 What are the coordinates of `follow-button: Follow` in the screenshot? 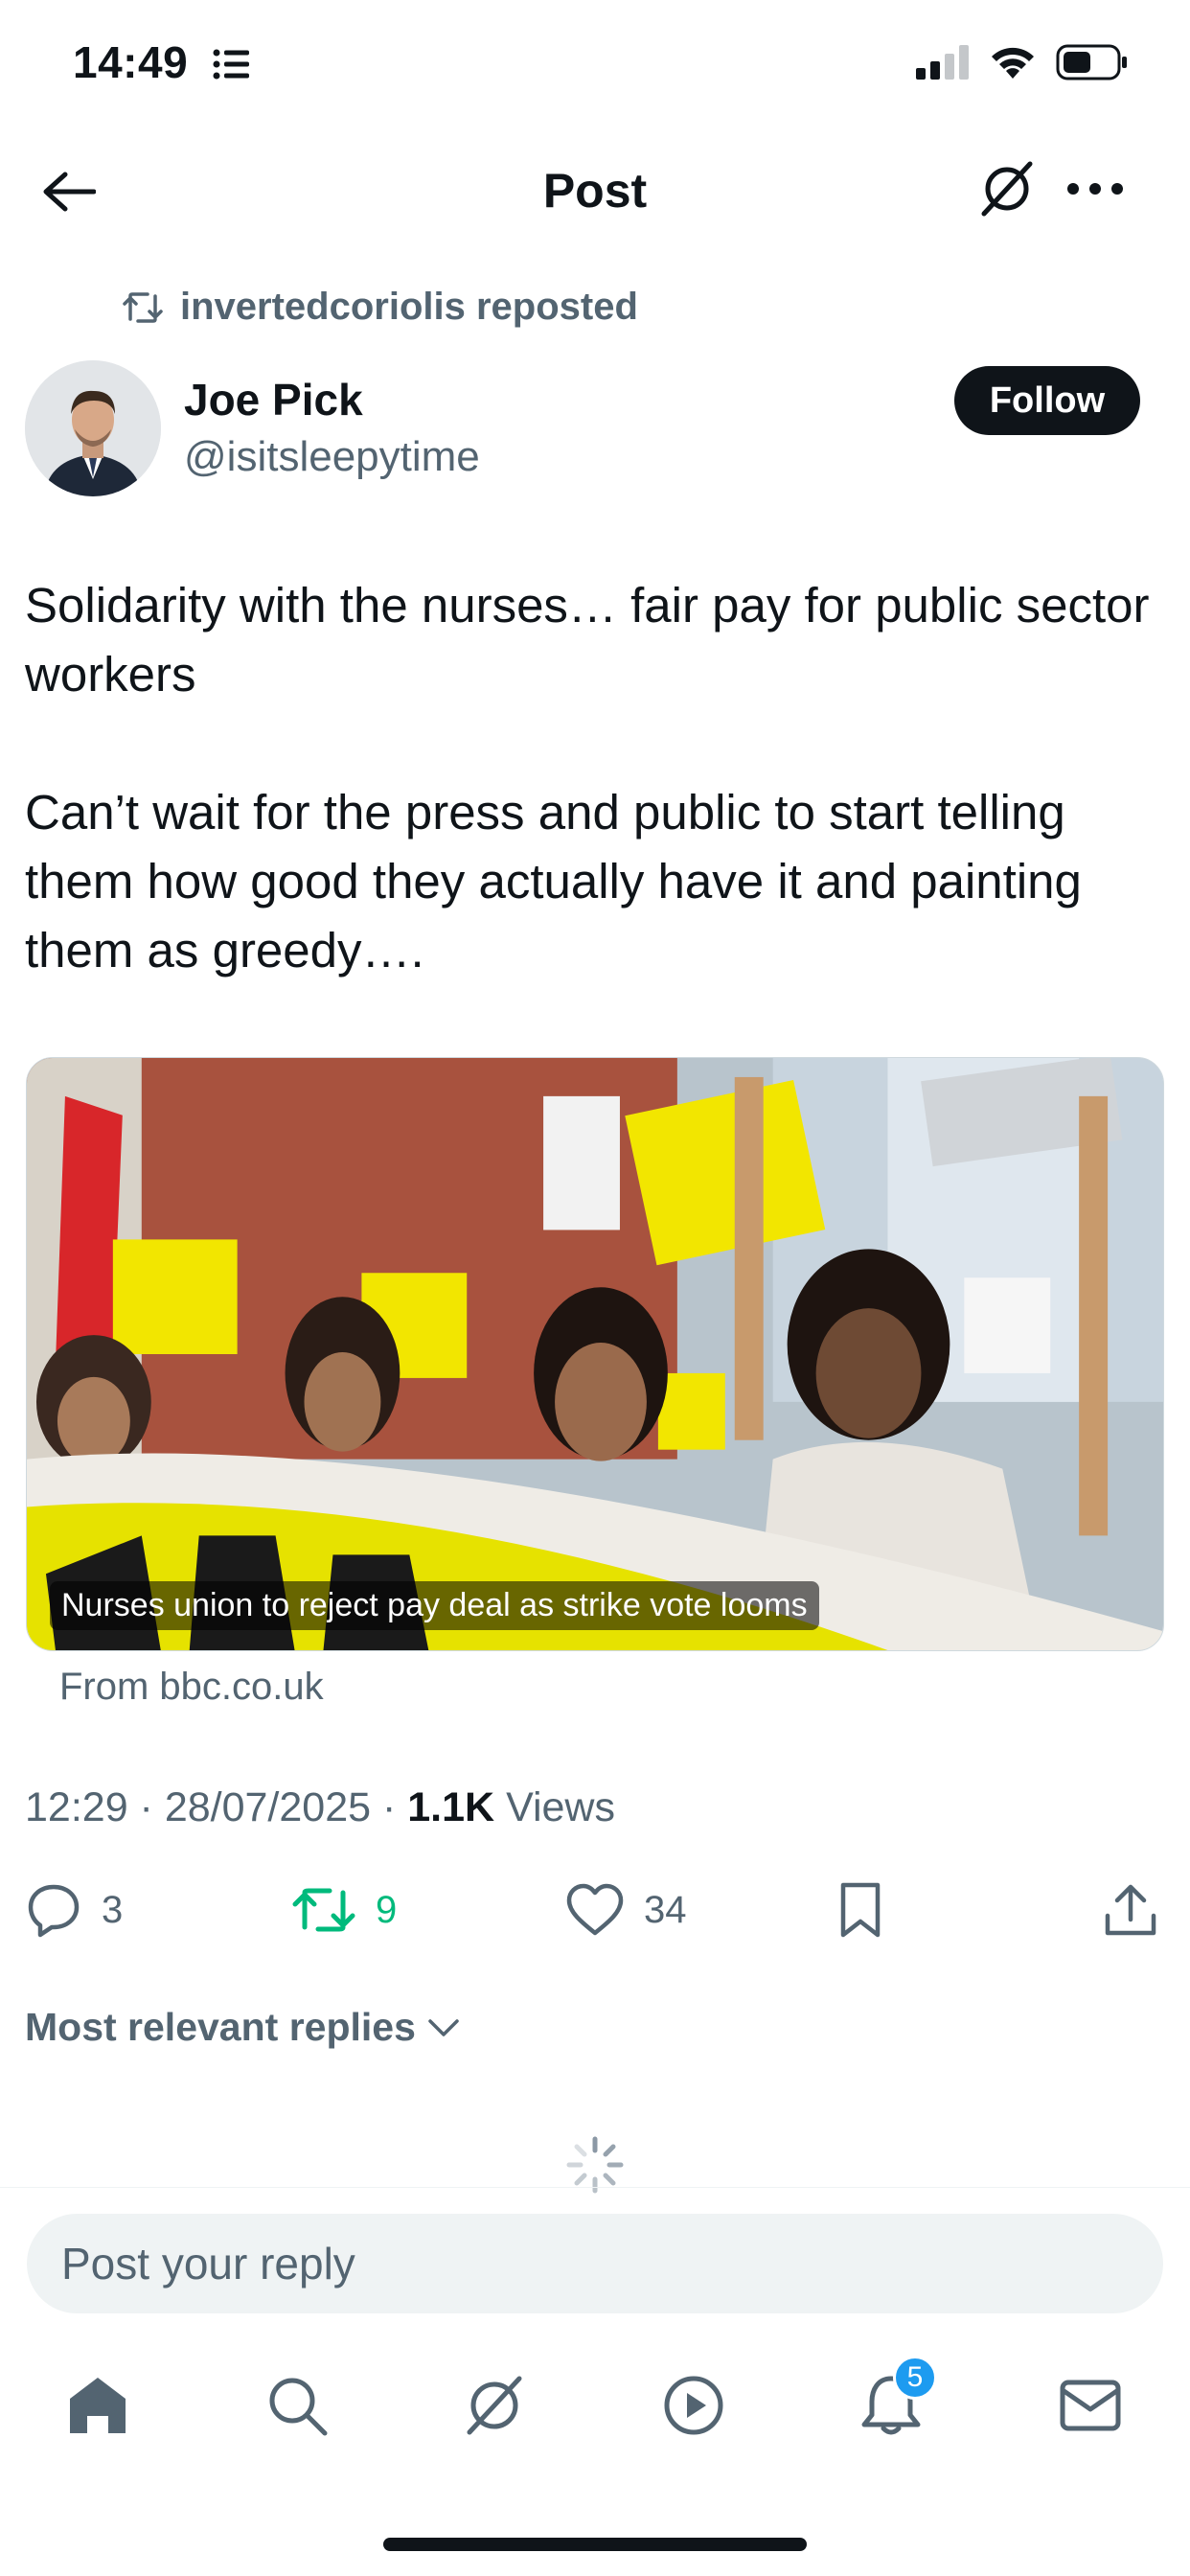 It's located at (1047, 400).